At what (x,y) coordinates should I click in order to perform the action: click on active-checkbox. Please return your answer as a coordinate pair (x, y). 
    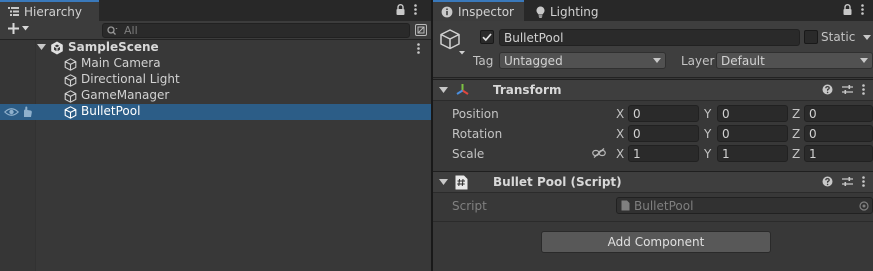
    Looking at the image, I should click on (487, 37).